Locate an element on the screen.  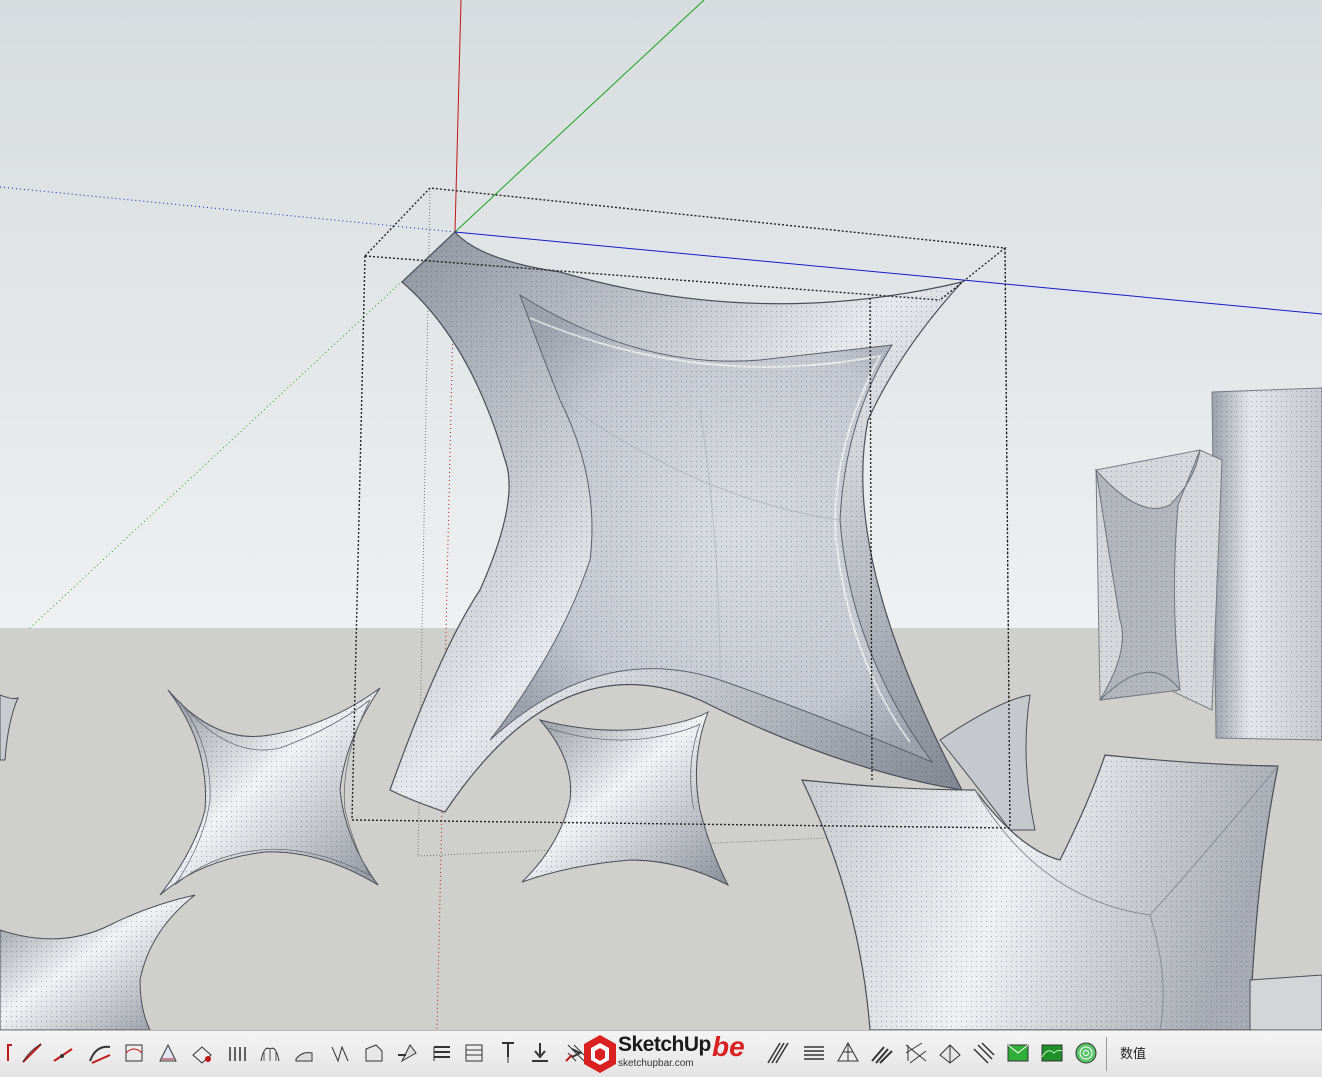
twist-icon is located at coordinates (340, 1054).